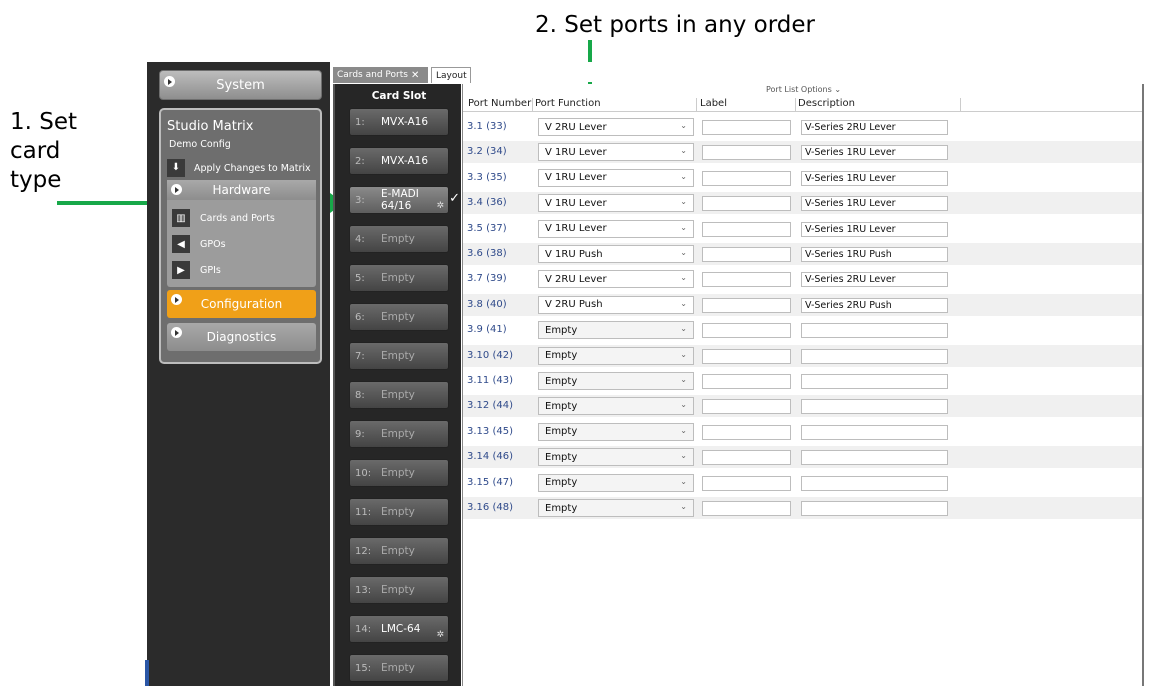 The image size is (1150, 686). Describe the element at coordinates (568, 103) in the screenshot. I see `column-header-port-function: Port Function` at that location.